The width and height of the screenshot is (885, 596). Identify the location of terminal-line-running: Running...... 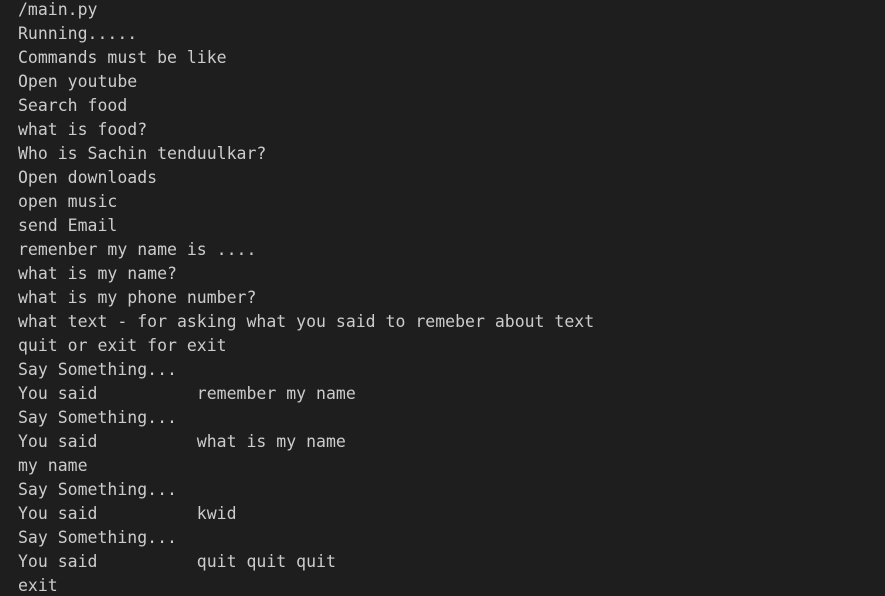
(78, 33).